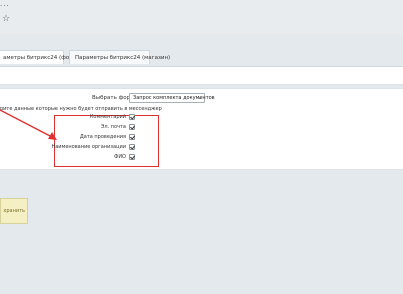  What do you see at coordinates (132, 127) in the screenshot?
I see `checkbox-email` at bounding box center [132, 127].